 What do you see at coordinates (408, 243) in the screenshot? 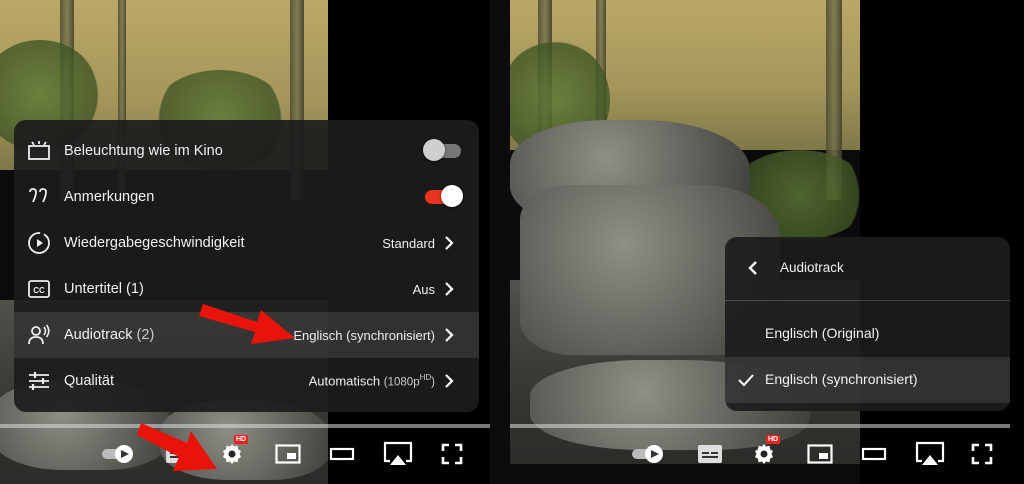
I see `menu-item-value: Standard` at bounding box center [408, 243].